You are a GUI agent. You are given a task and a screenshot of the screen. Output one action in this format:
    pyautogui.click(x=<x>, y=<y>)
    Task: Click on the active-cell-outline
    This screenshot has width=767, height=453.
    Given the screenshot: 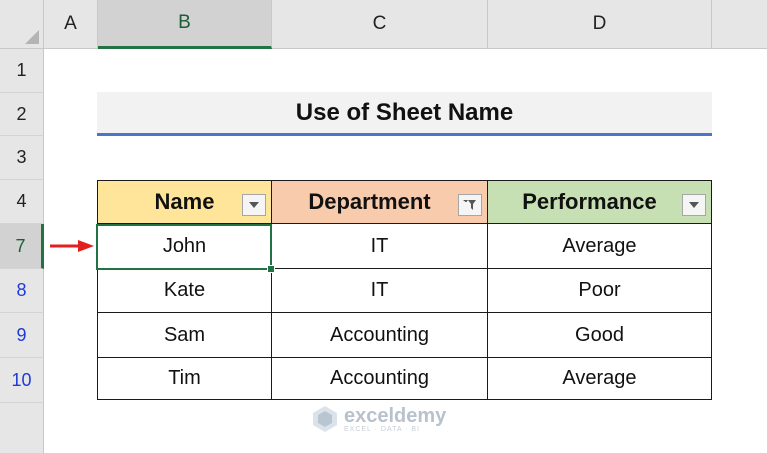 What is the action you would take?
    pyautogui.click(x=185, y=248)
    